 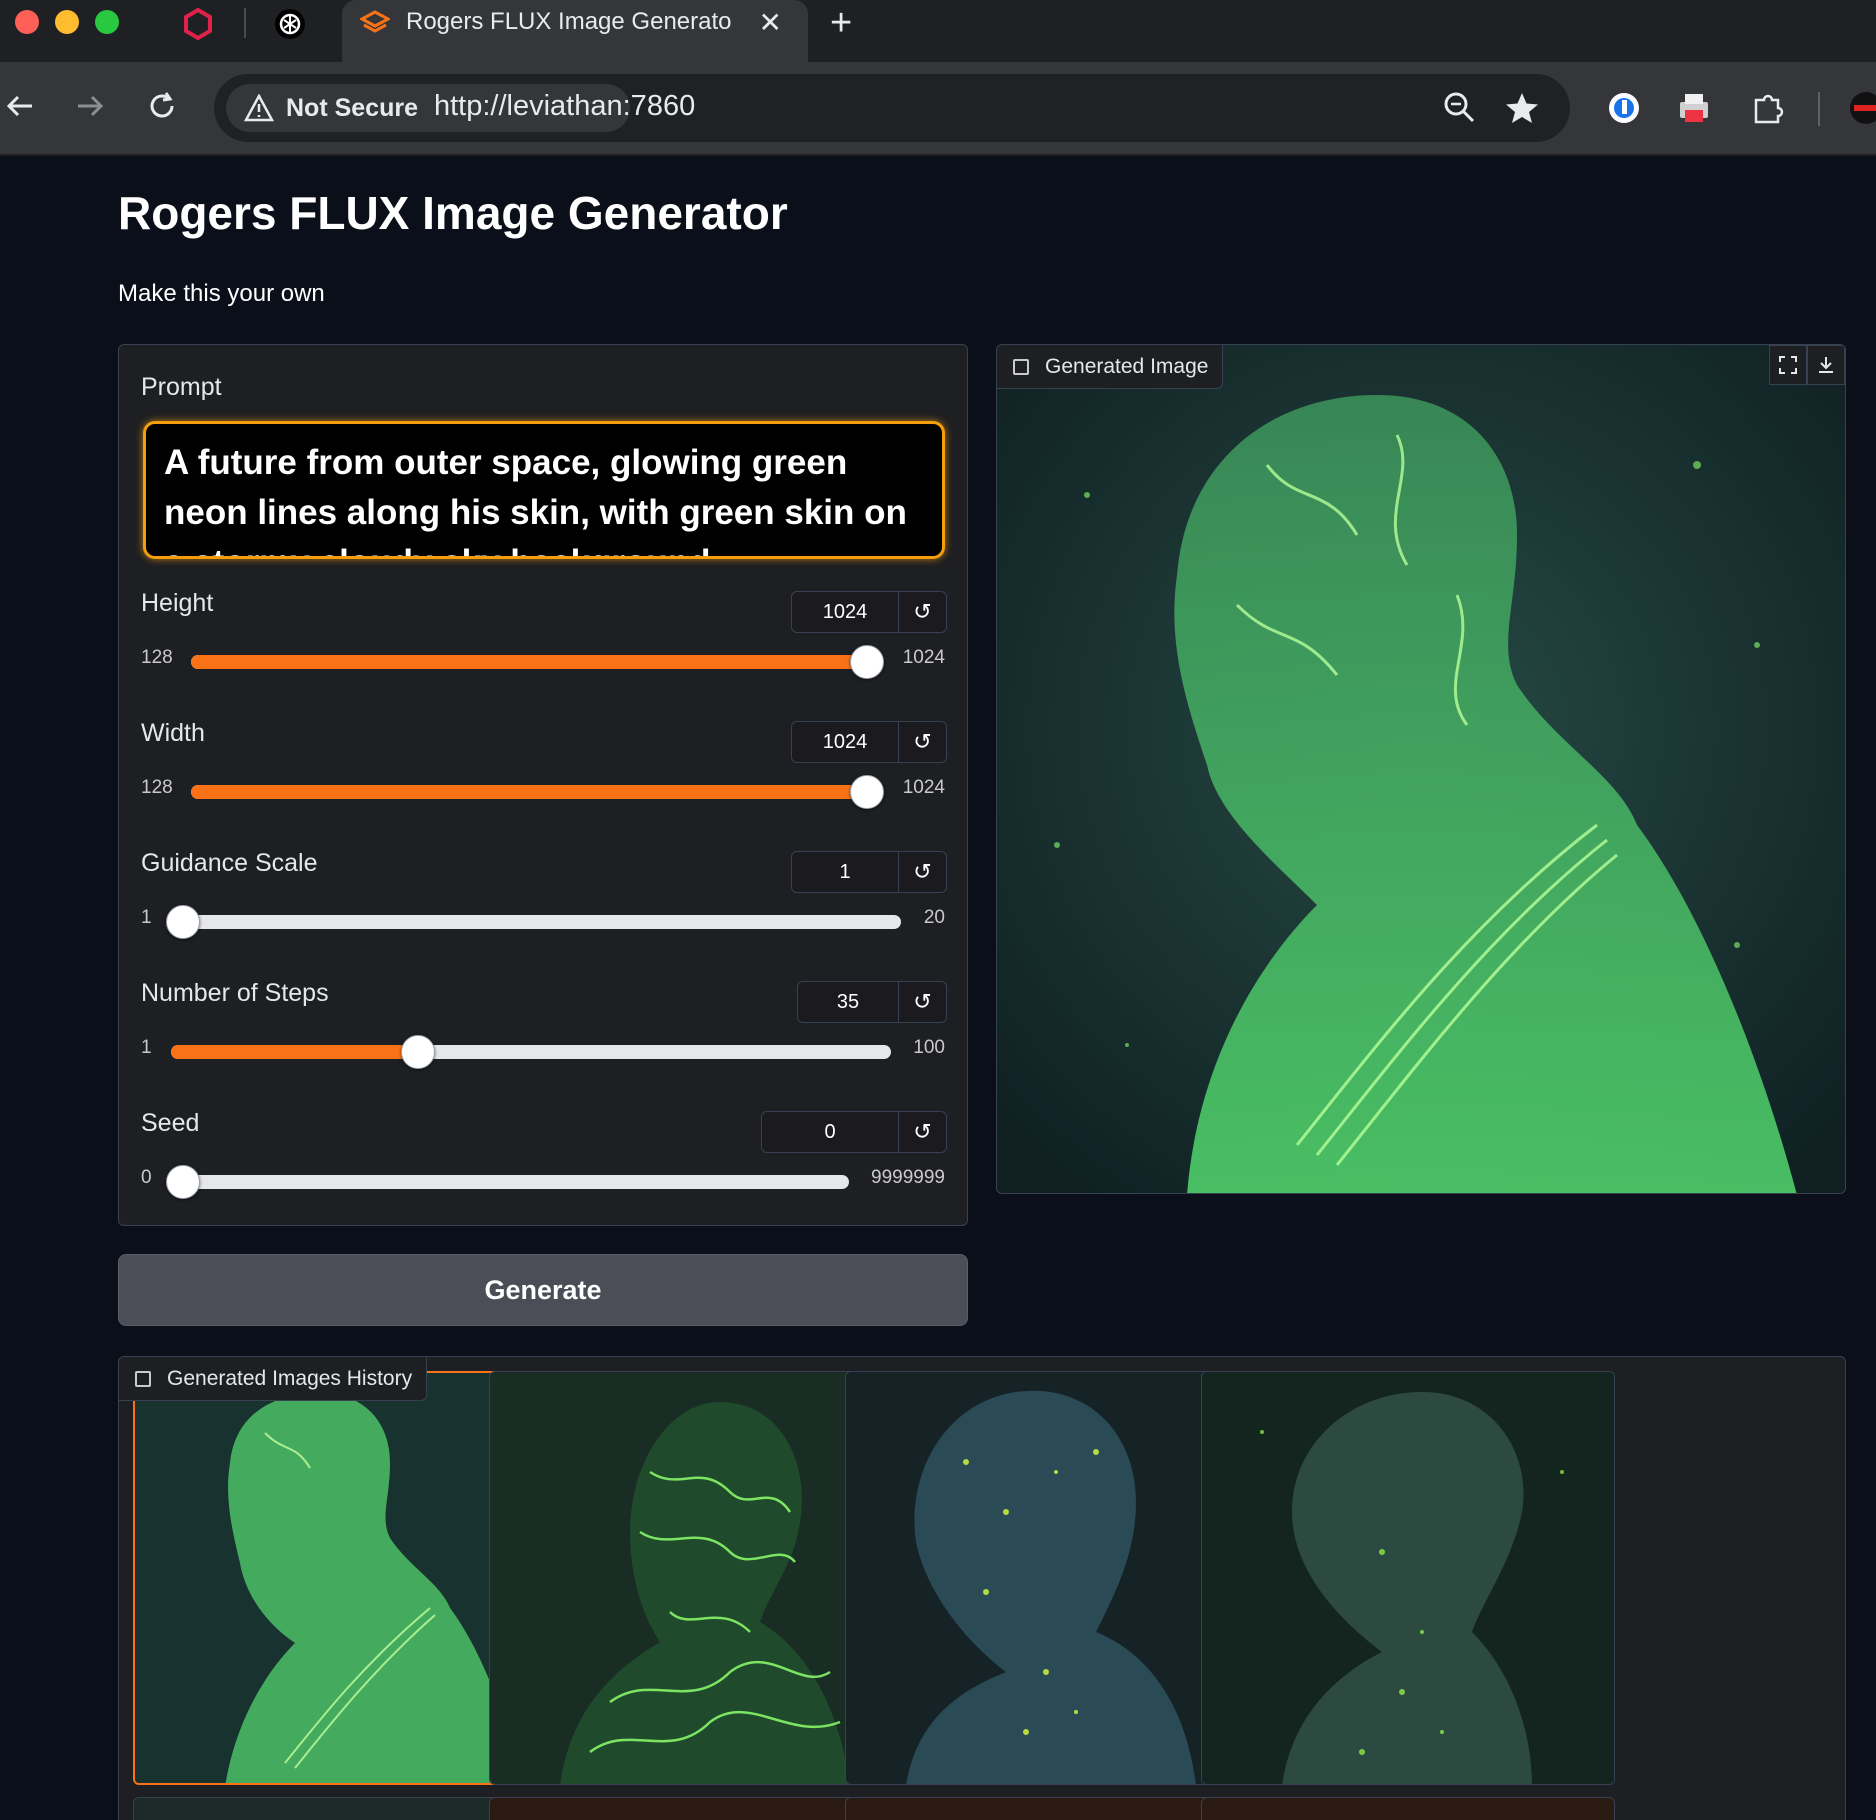 I want to click on height-slider-fill, so click(x=529, y=662).